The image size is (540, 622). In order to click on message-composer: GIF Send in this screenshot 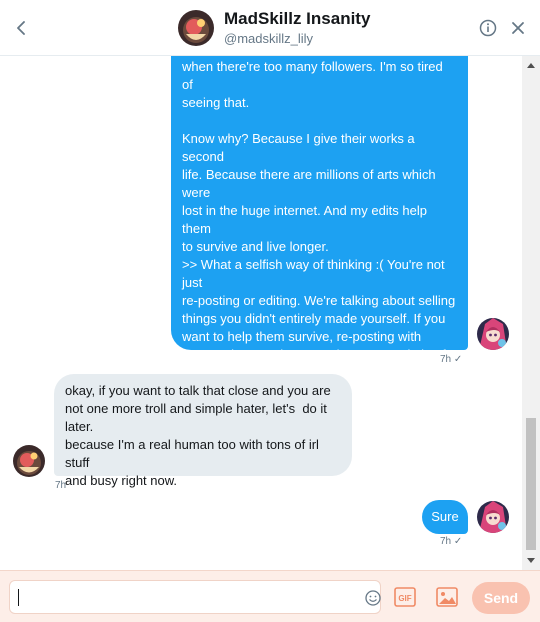, I will do `click(270, 596)`.